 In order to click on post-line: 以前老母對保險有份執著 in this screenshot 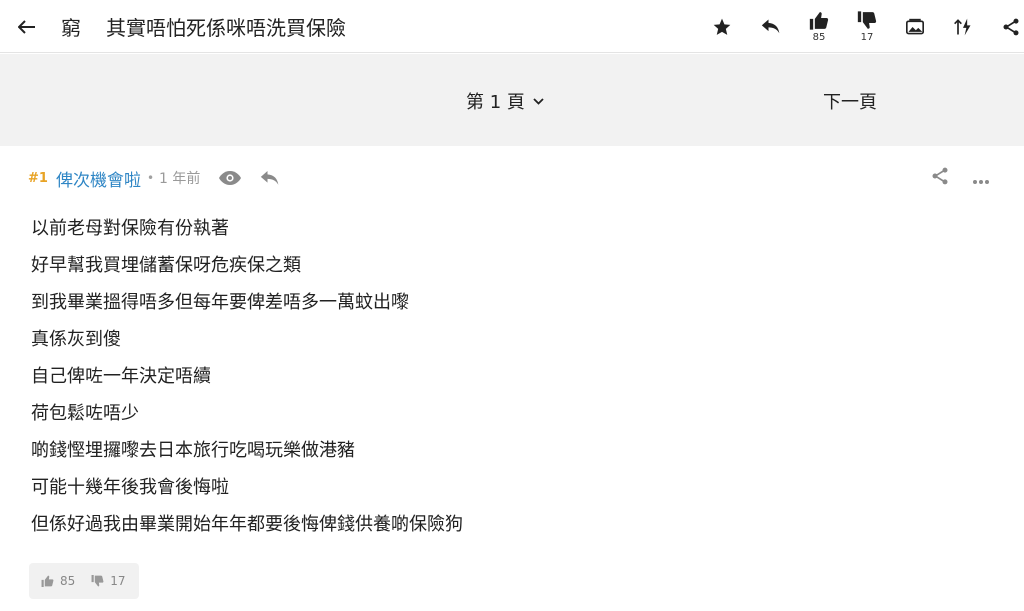, I will do `click(130, 228)`.